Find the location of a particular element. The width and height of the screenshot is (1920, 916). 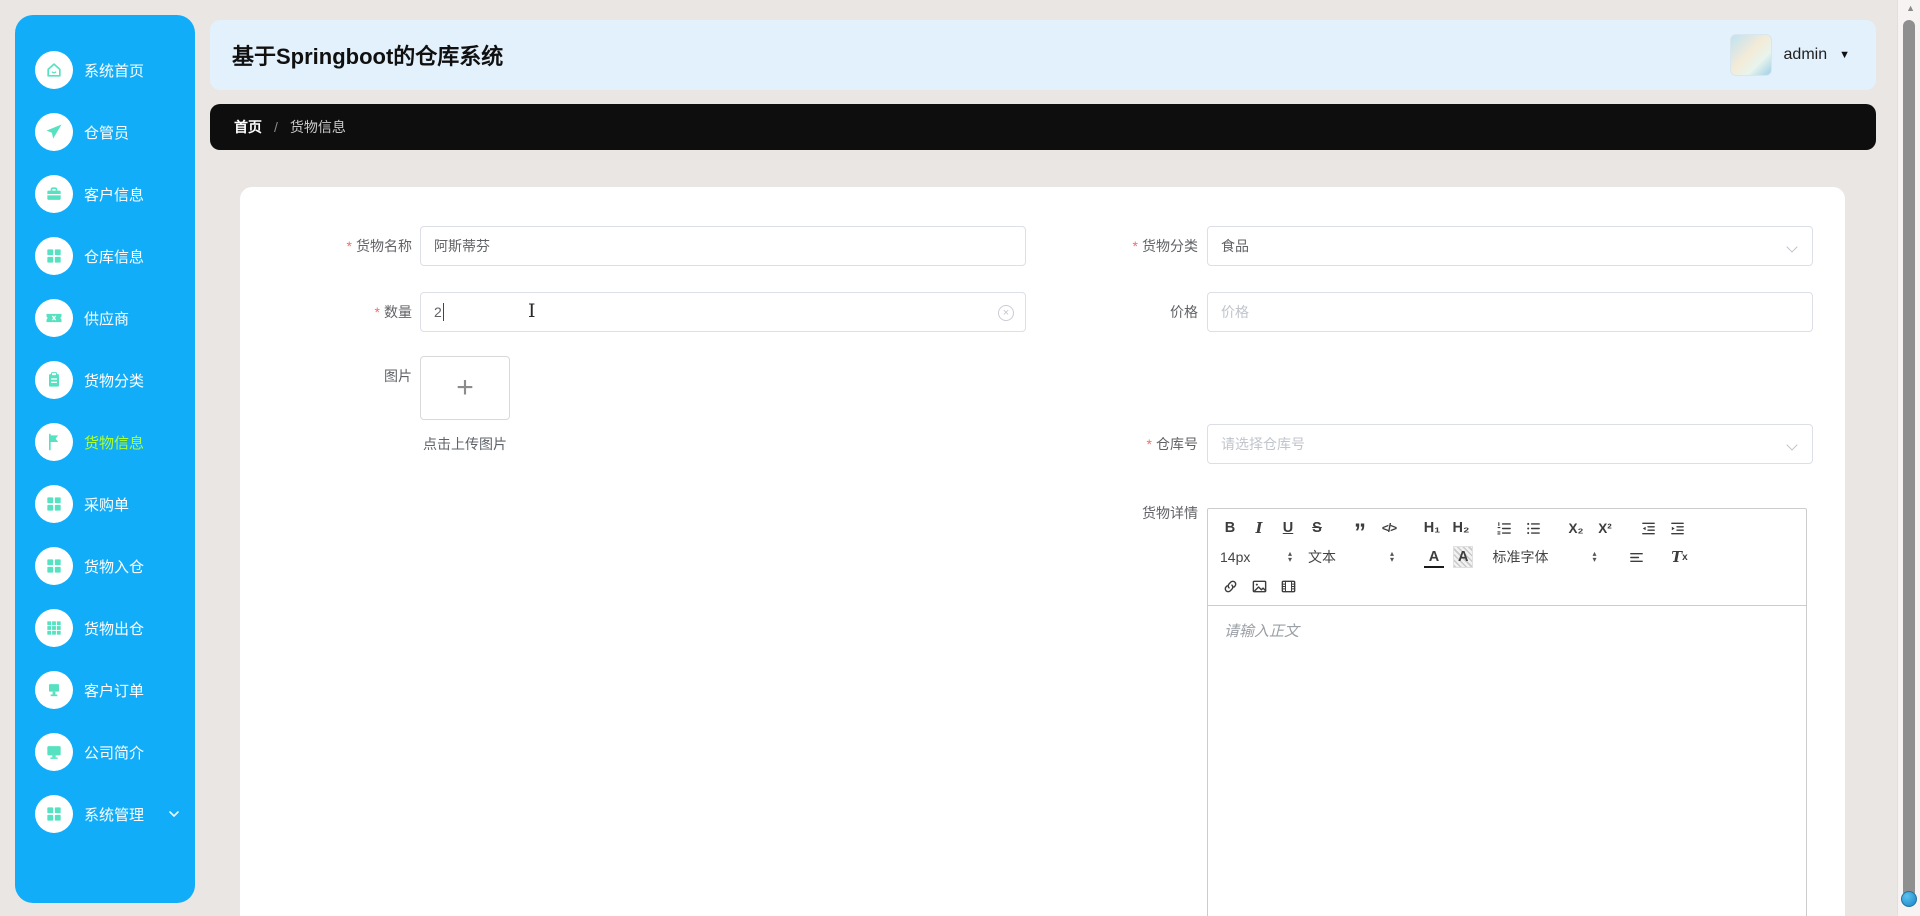

sidebar-item-label: 系统管理 is located at coordinates (114, 815).